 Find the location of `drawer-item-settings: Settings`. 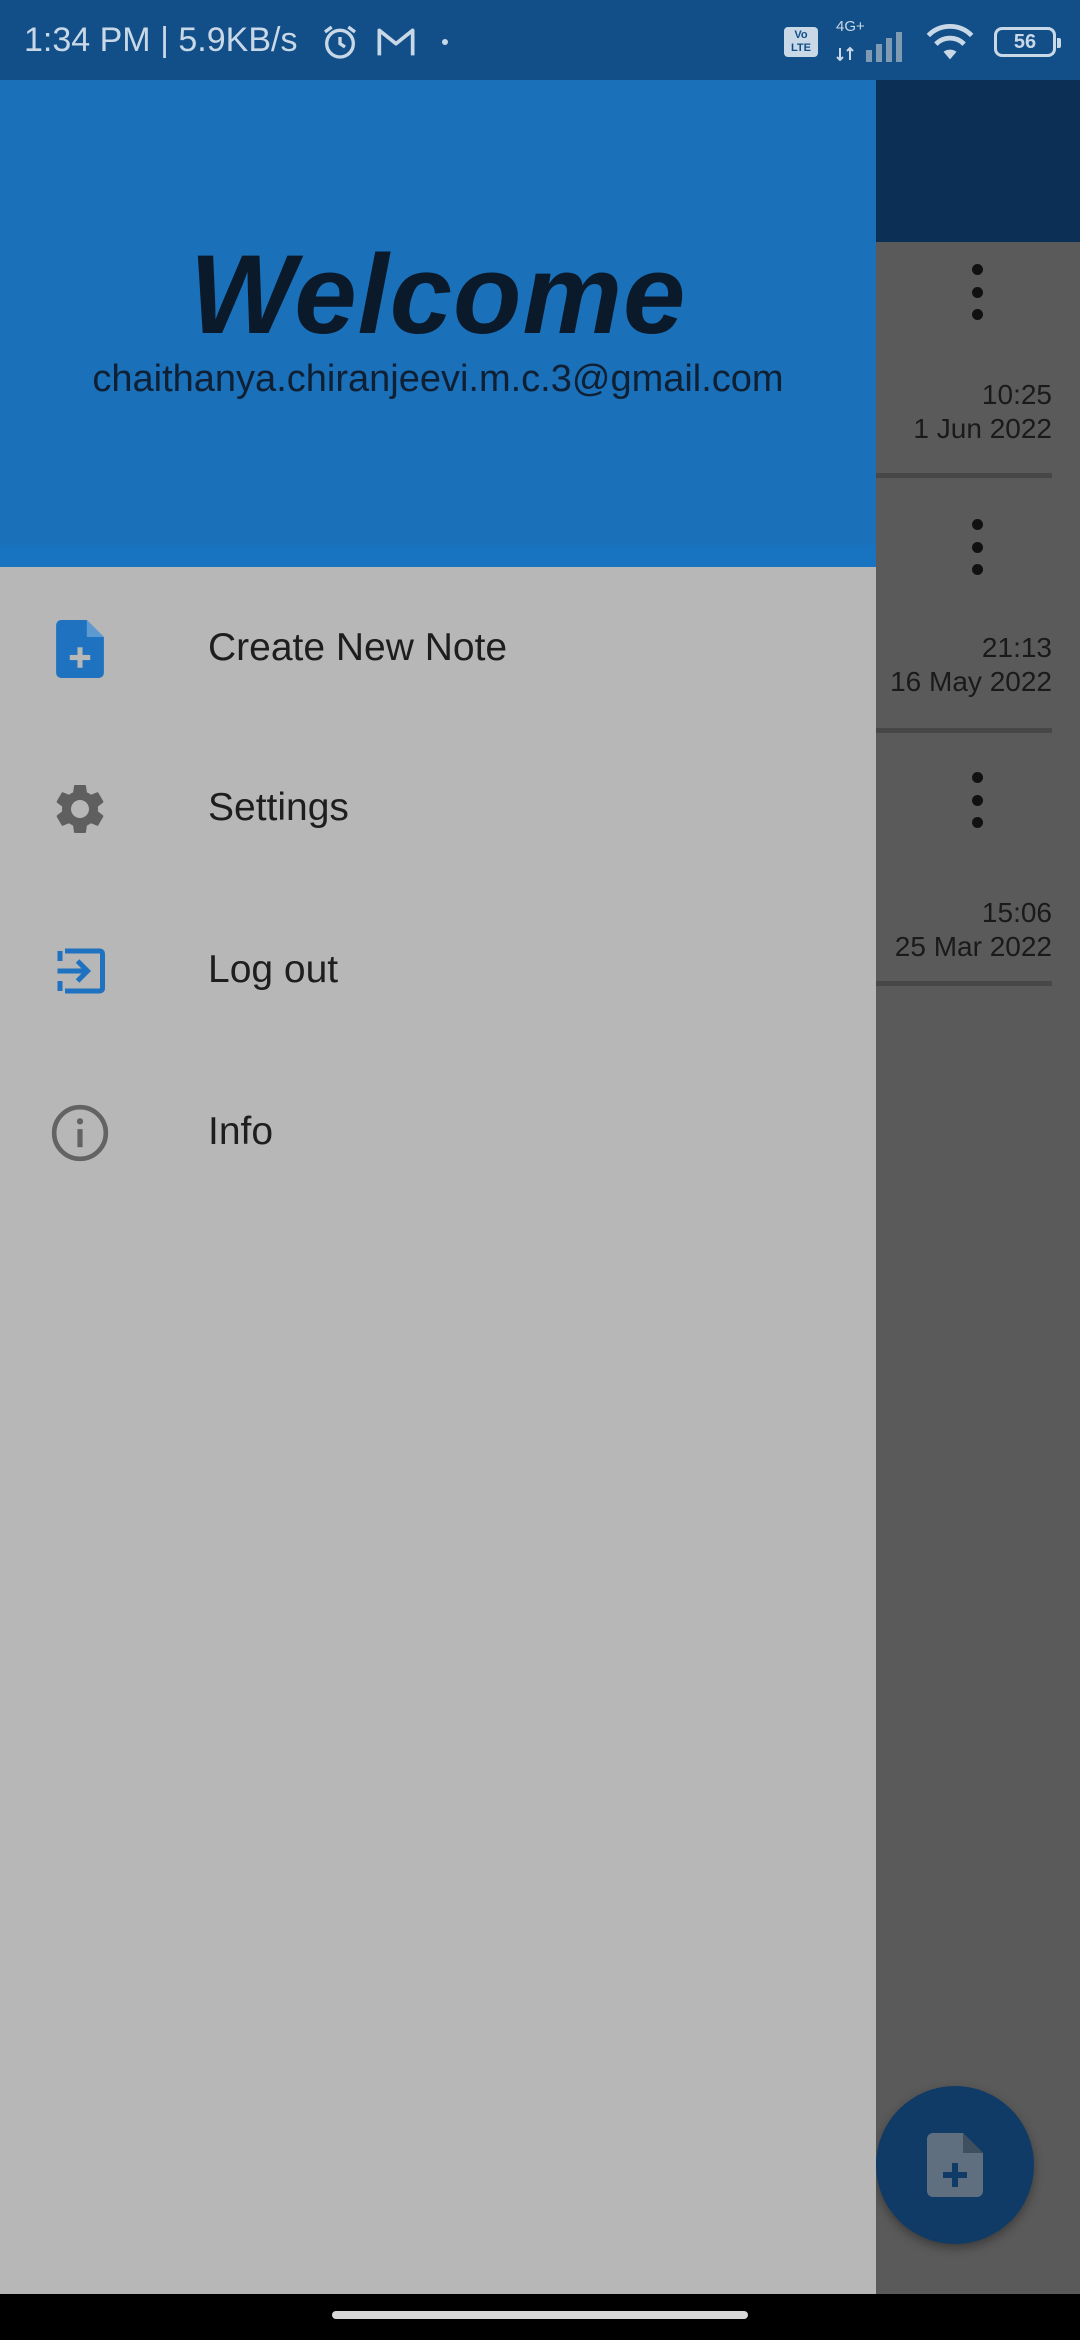

drawer-item-settings: Settings is located at coordinates (438, 807).